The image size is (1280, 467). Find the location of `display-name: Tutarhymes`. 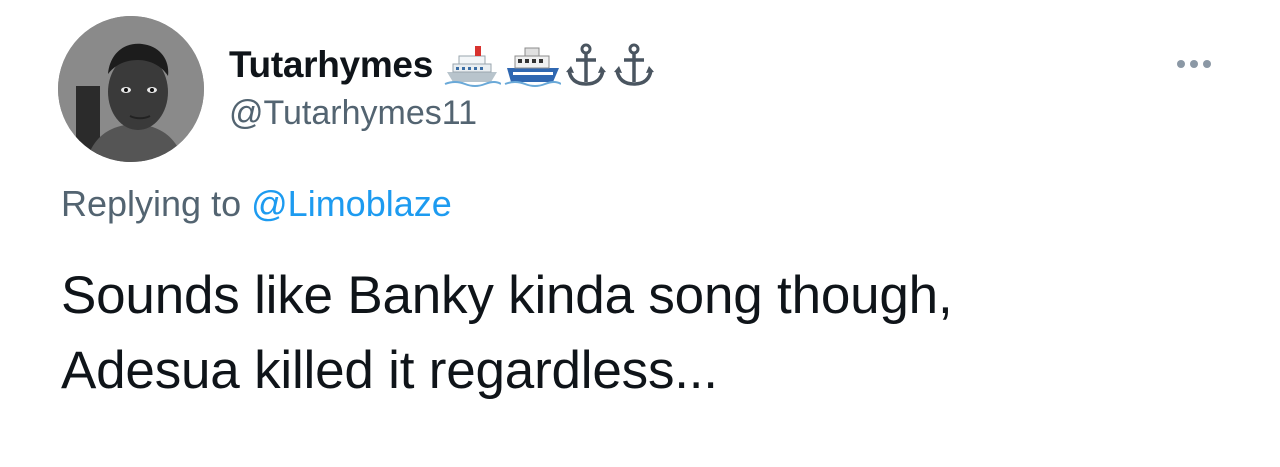

display-name: Tutarhymes is located at coordinates (331, 65).